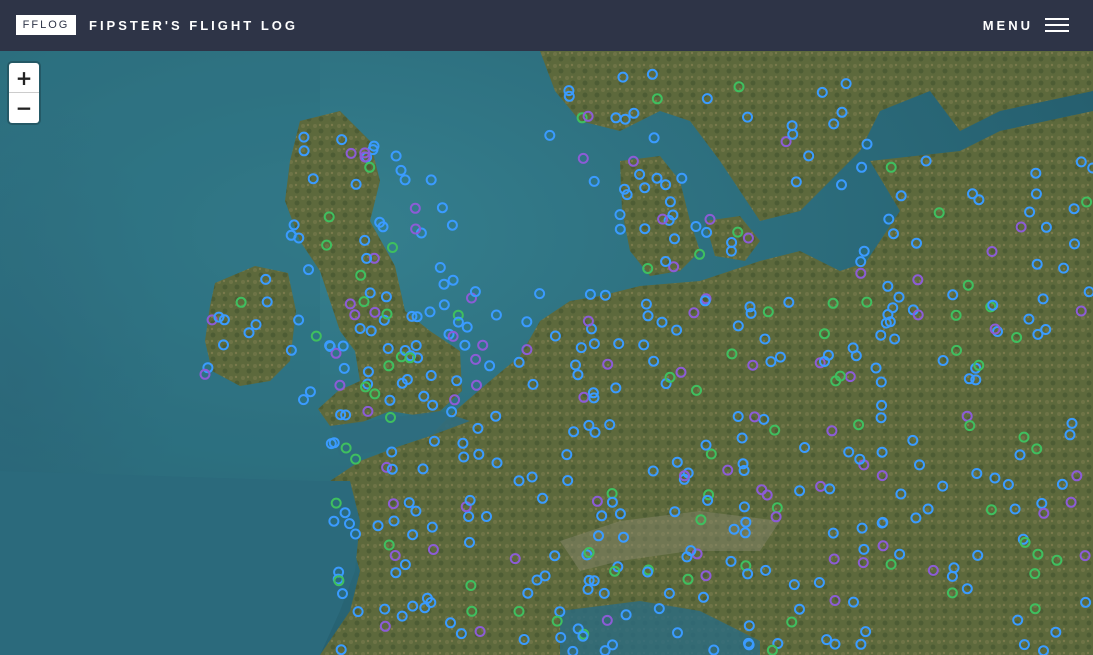  What do you see at coordinates (24, 78) in the screenshot?
I see `zoom-in-button: +` at bounding box center [24, 78].